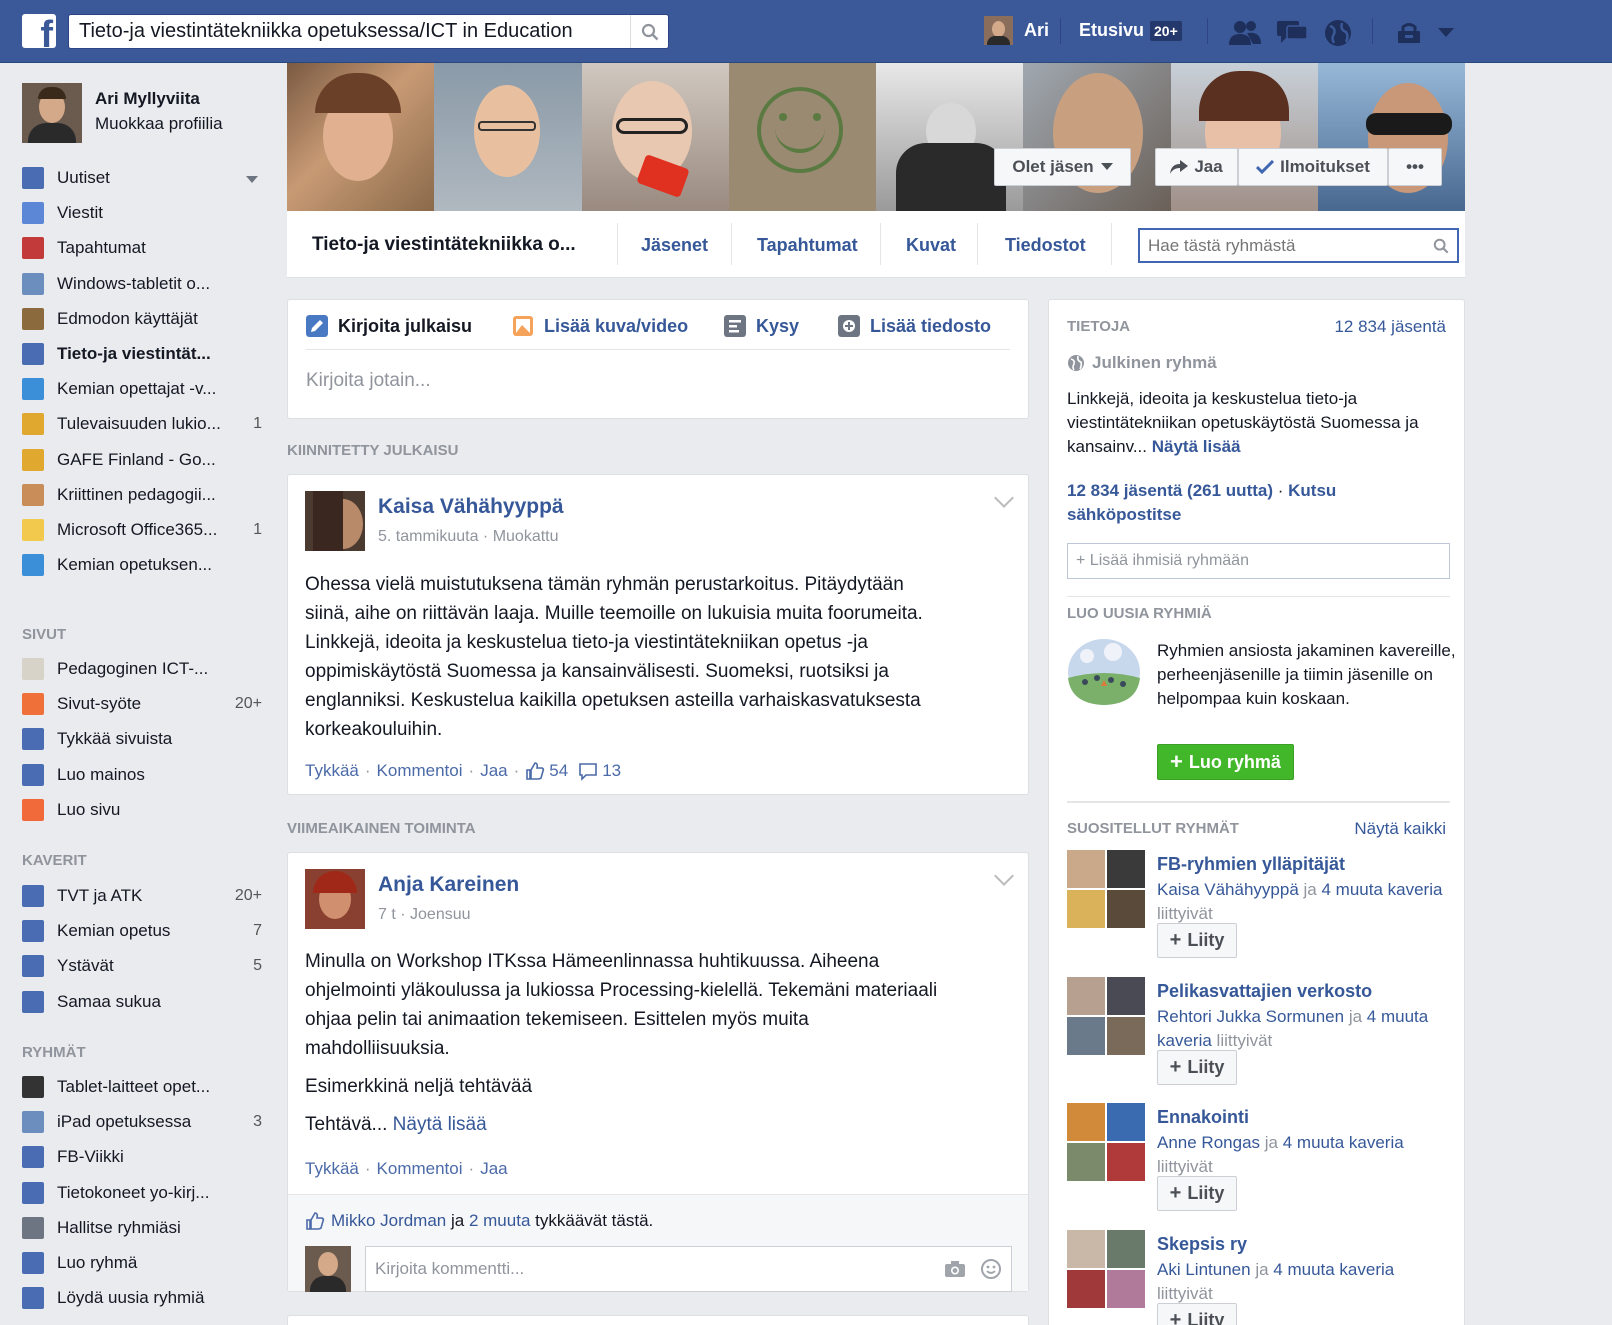  I want to click on profile-header: Ari Myllyviita Muokkaa profiilia, so click(122, 113).